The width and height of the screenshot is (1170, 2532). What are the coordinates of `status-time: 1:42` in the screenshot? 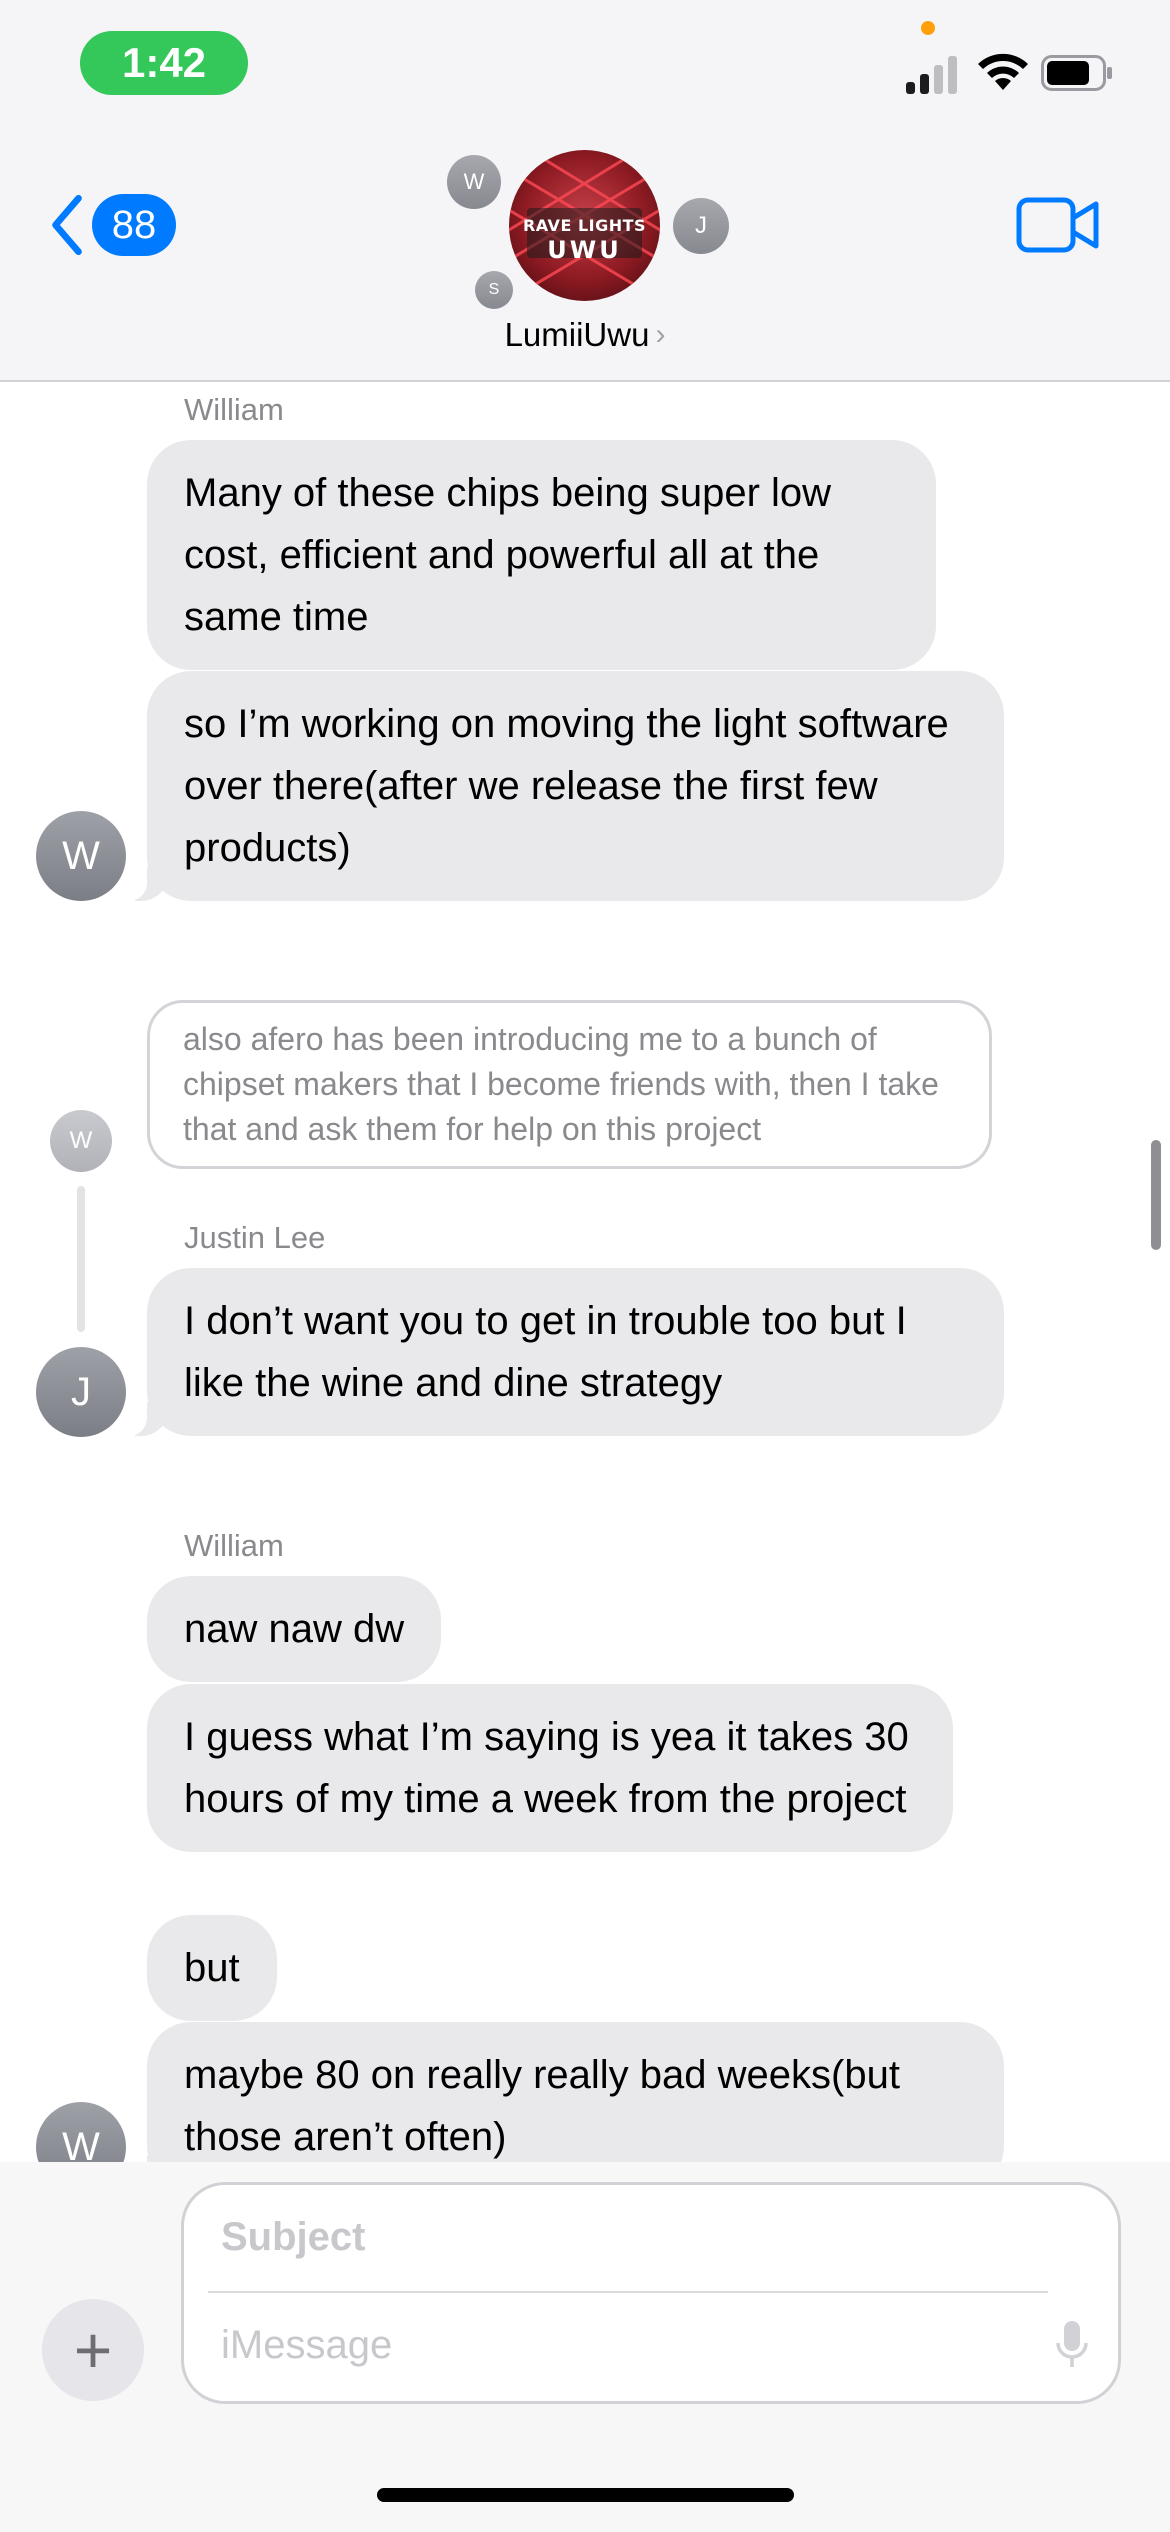 It's located at (164, 63).